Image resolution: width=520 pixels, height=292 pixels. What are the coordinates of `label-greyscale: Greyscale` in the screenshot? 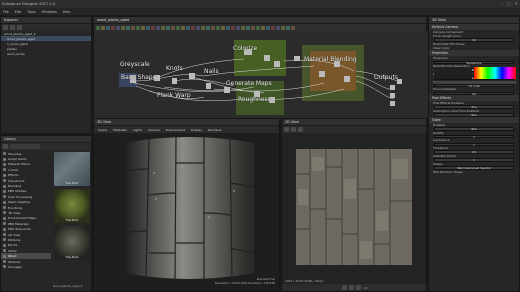 It's located at (135, 64).